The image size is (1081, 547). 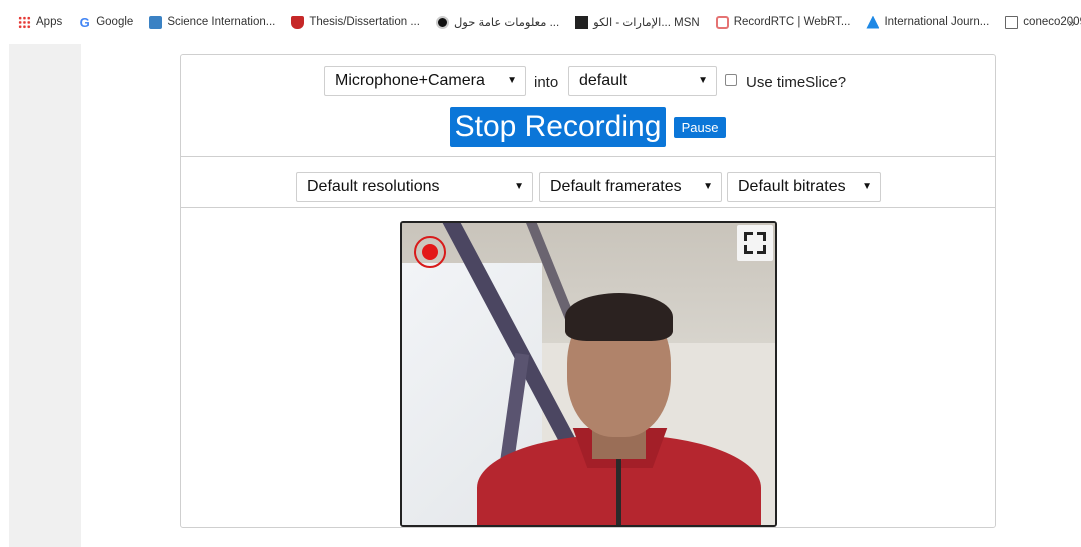 What do you see at coordinates (616, 186) in the screenshot?
I see `framerate-value: Default framerates` at bounding box center [616, 186].